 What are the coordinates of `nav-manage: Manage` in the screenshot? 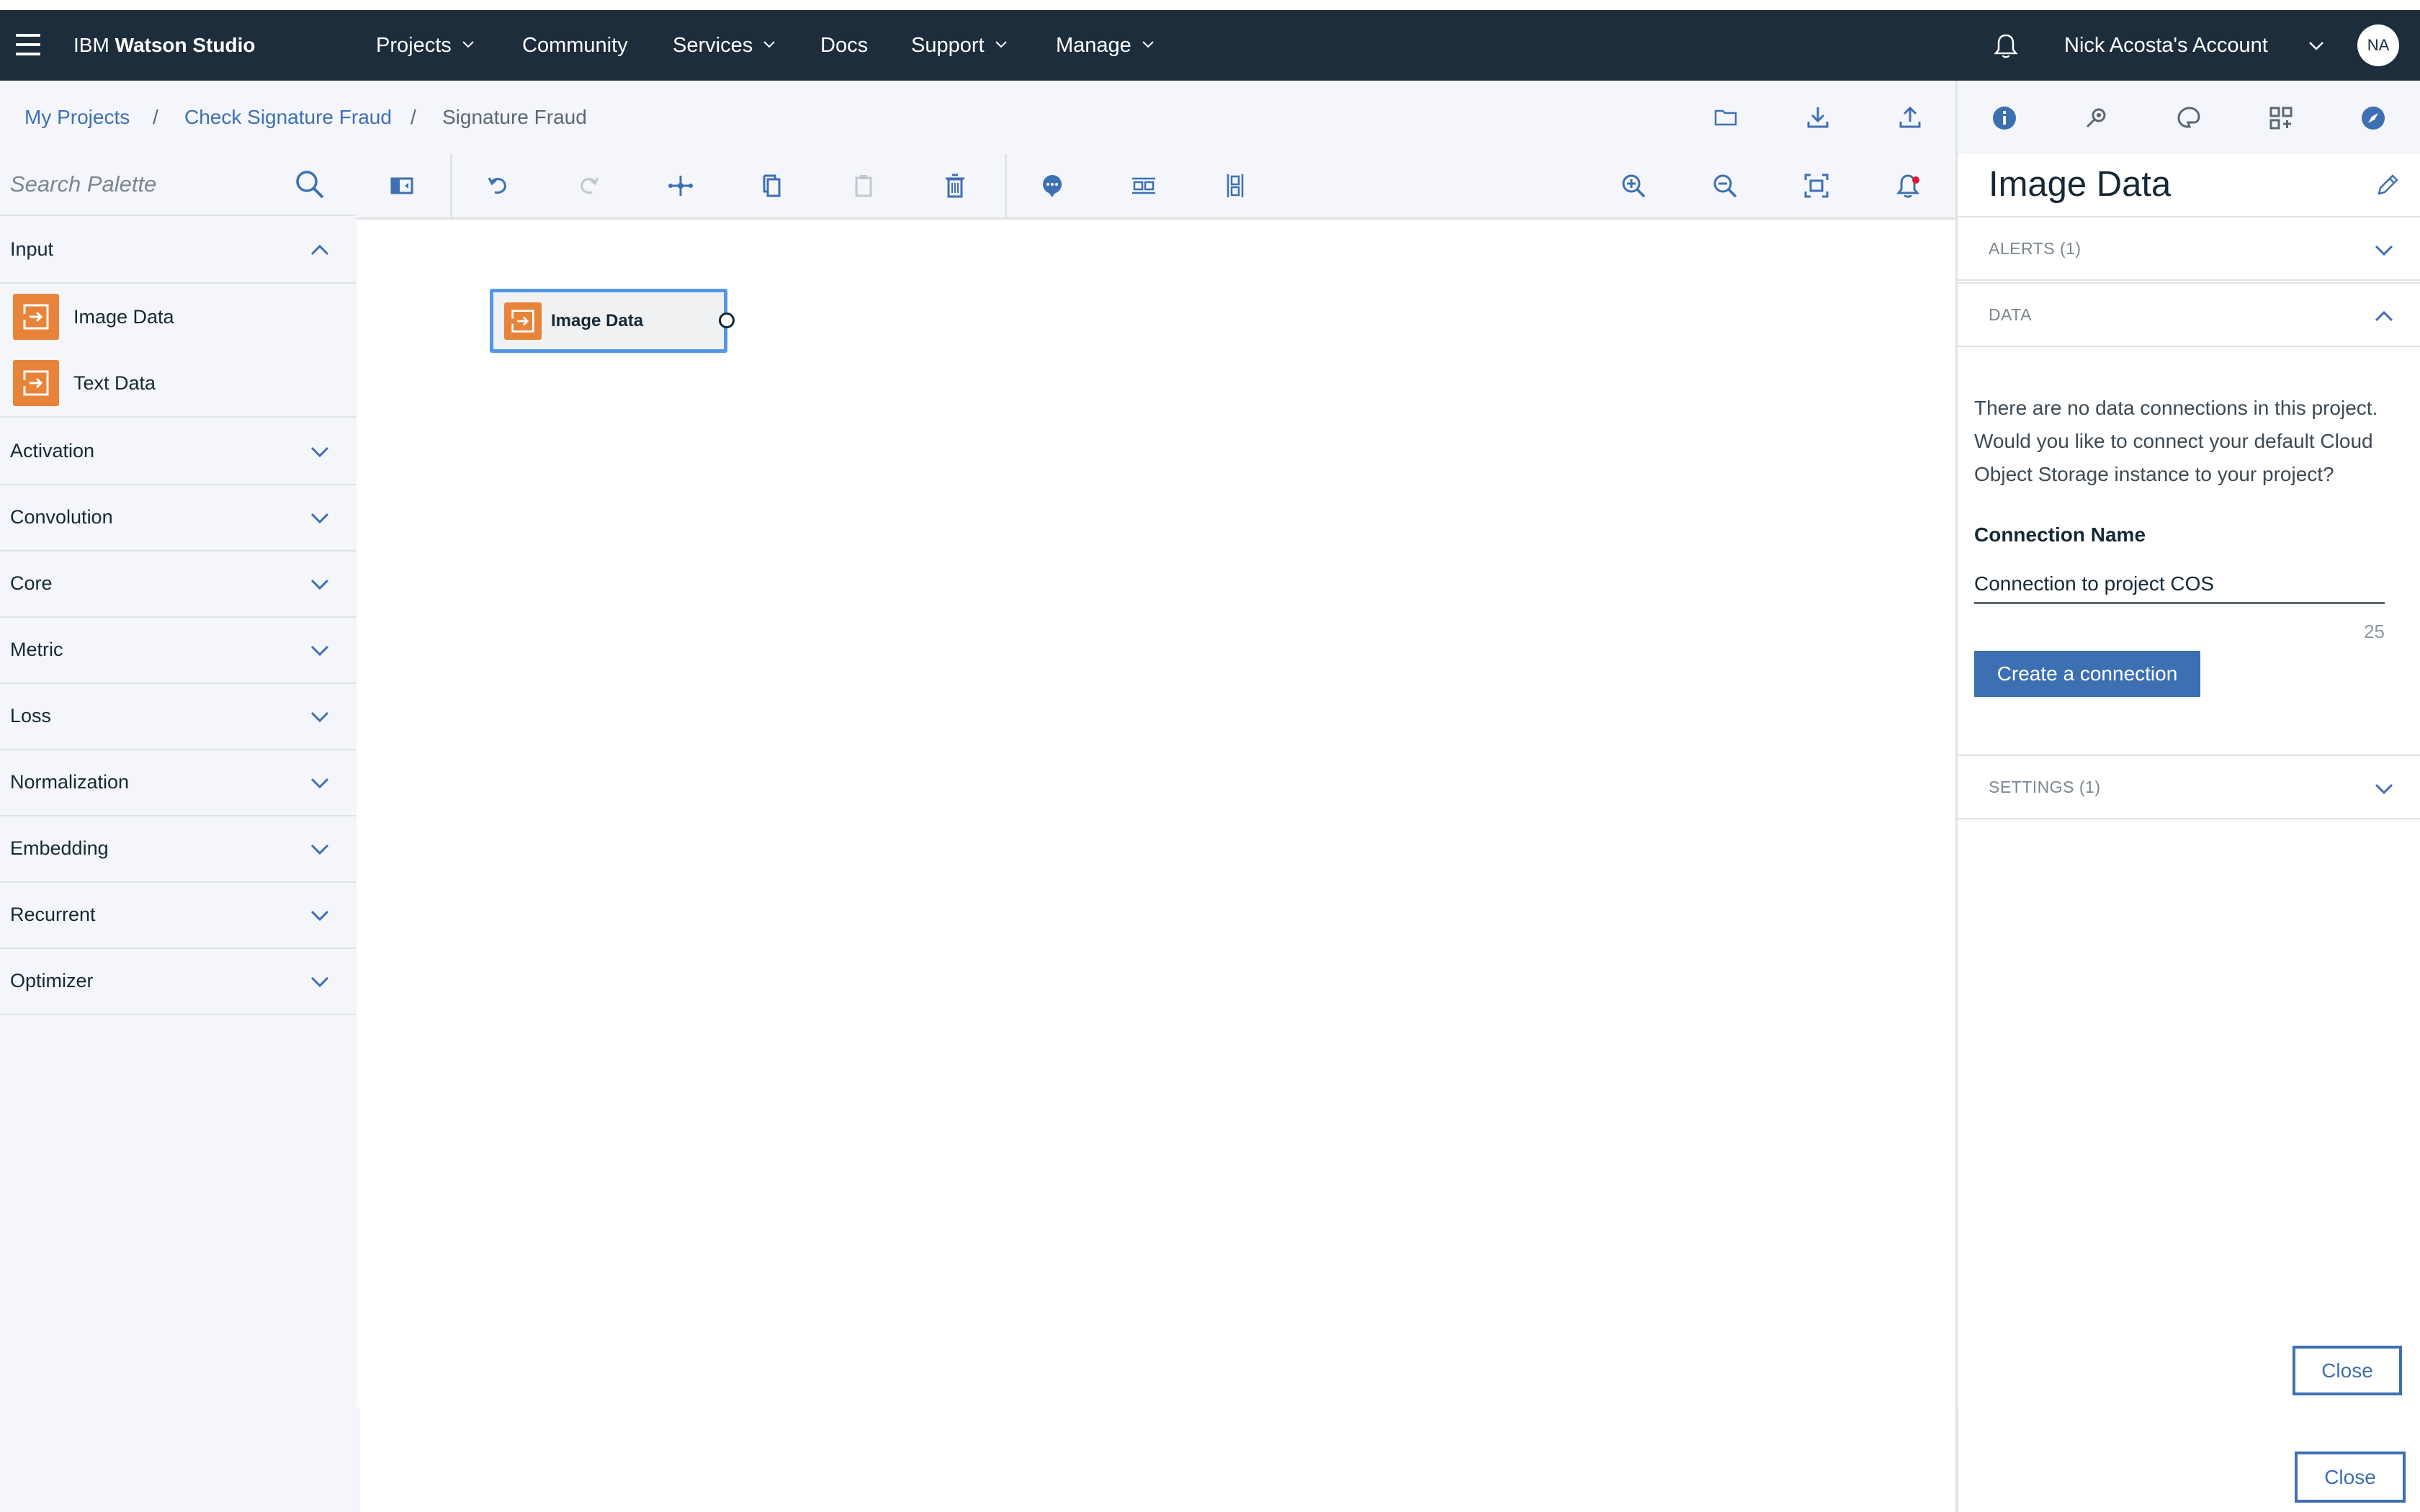 It's located at (1105, 45).